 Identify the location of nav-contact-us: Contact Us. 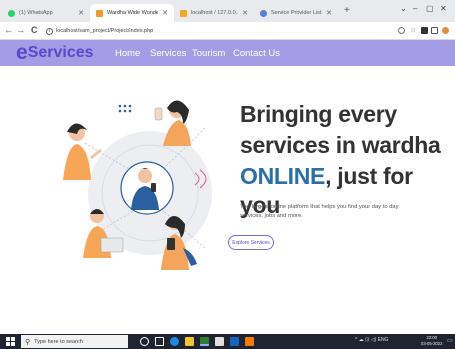
(256, 53).